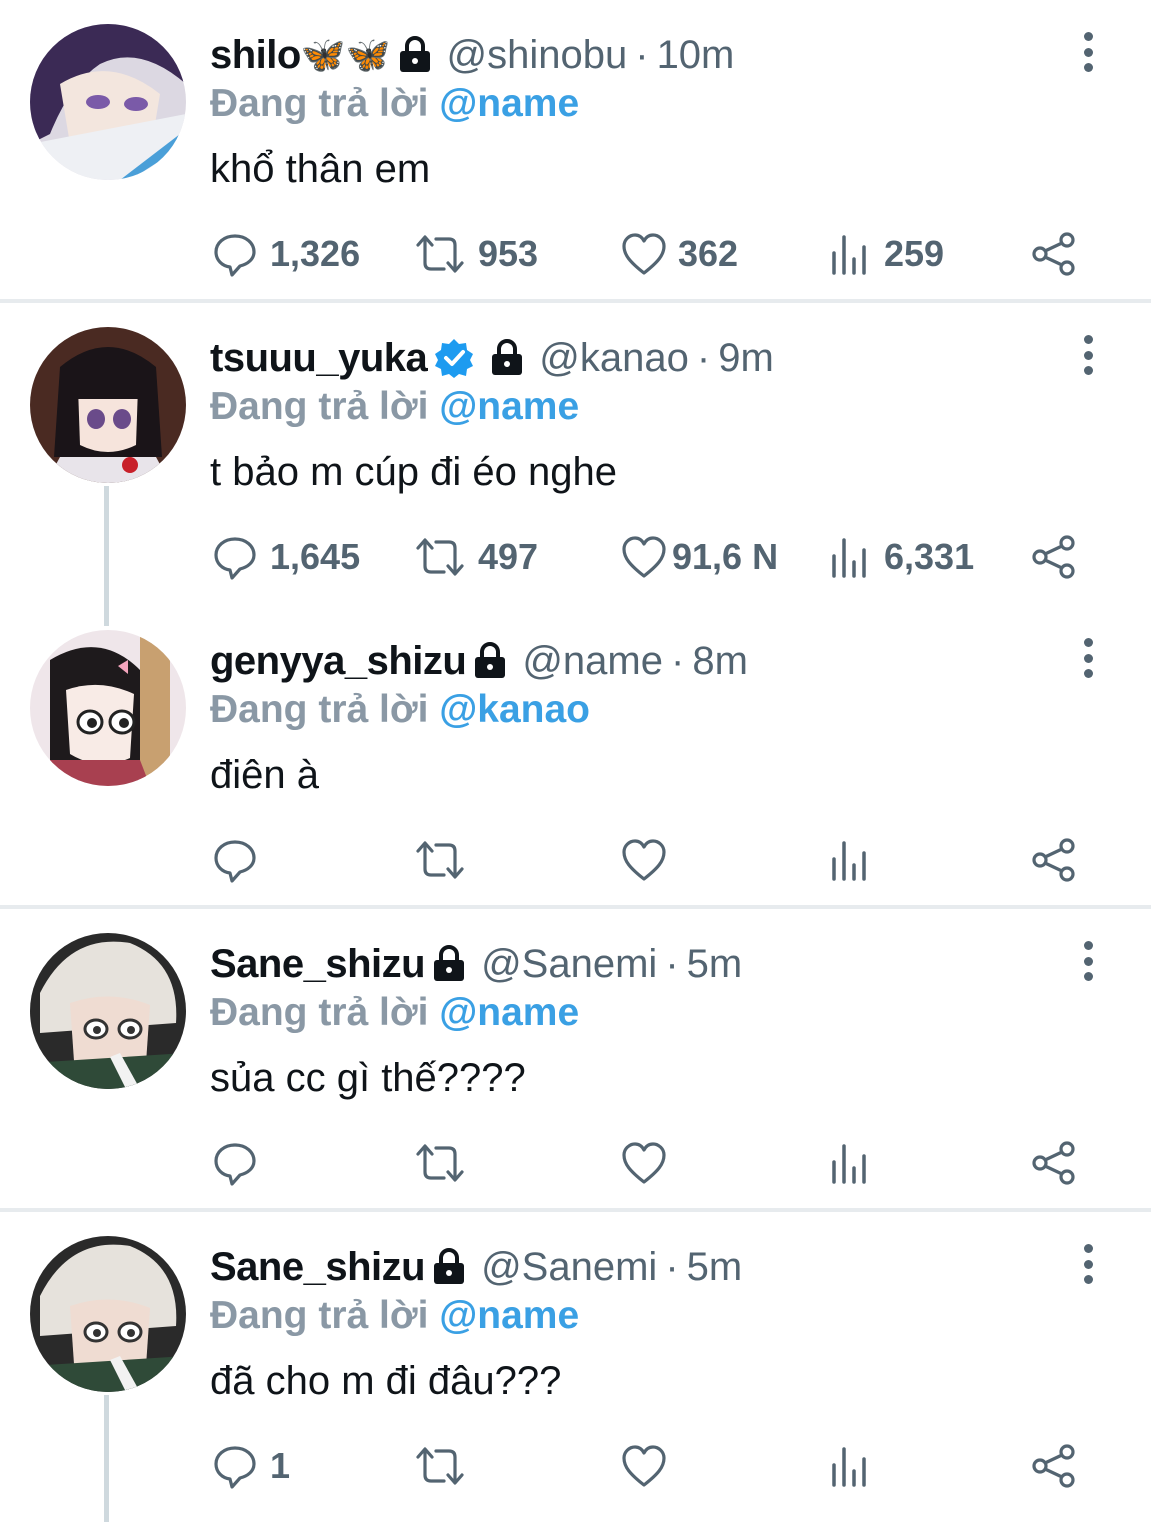 This screenshot has height=1522, width=1151. I want to click on replying-to: Đang trả lời @kanao, so click(400, 710).